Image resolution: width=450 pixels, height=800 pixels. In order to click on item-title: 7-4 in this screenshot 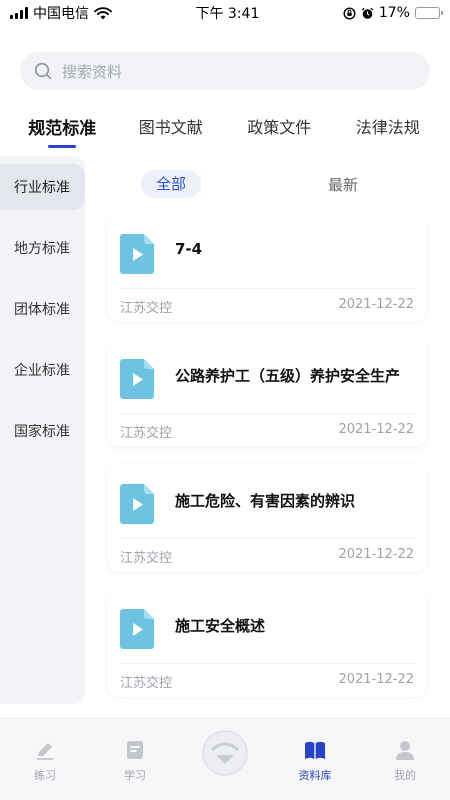, I will do `click(189, 249)`.